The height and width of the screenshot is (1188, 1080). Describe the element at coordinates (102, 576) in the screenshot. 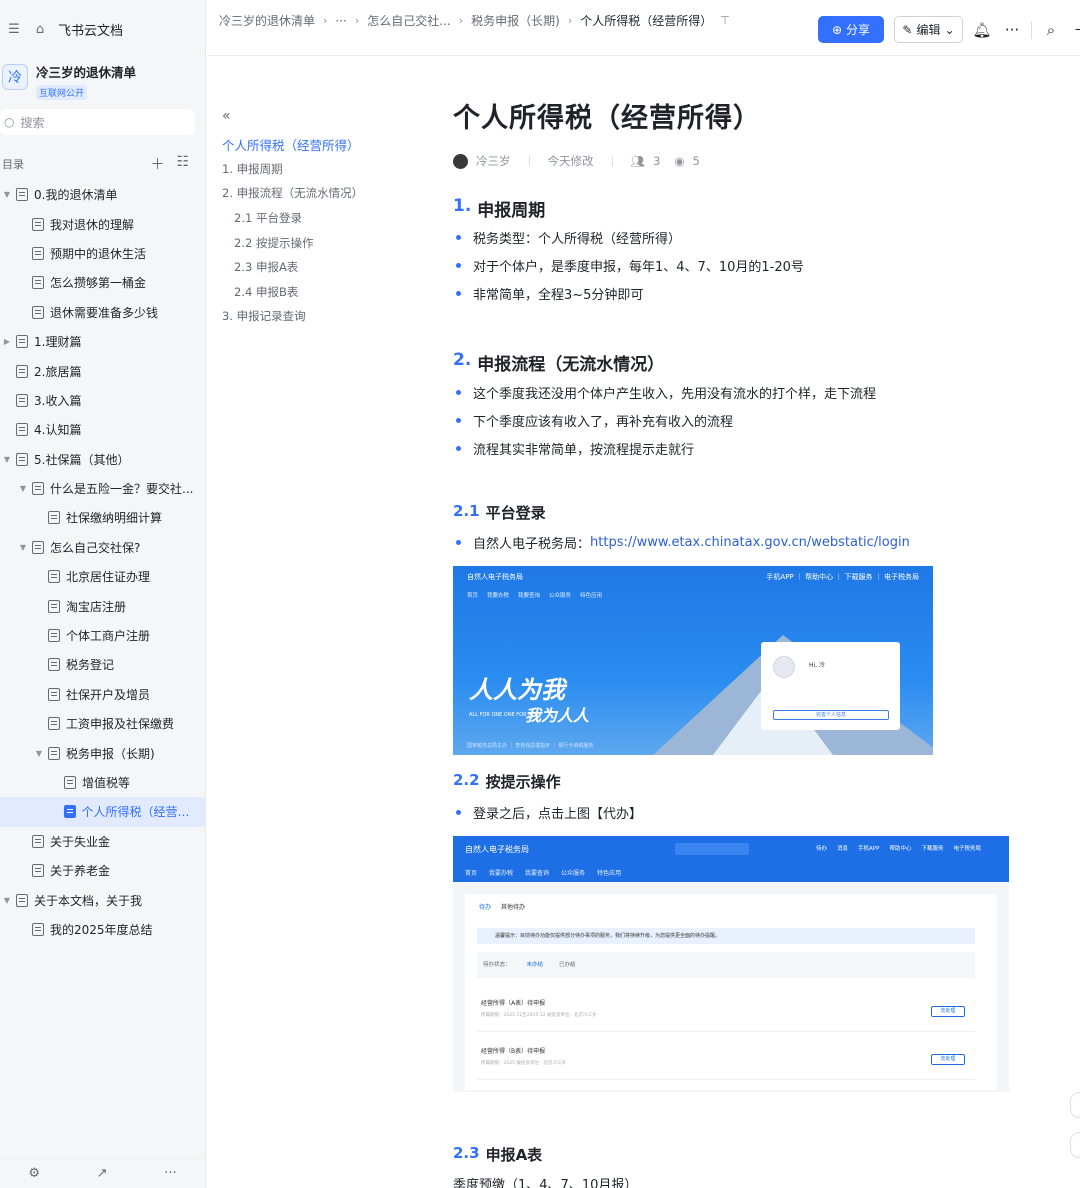

I see `sidebar-tree-item: 北京居住证办理` at that location.